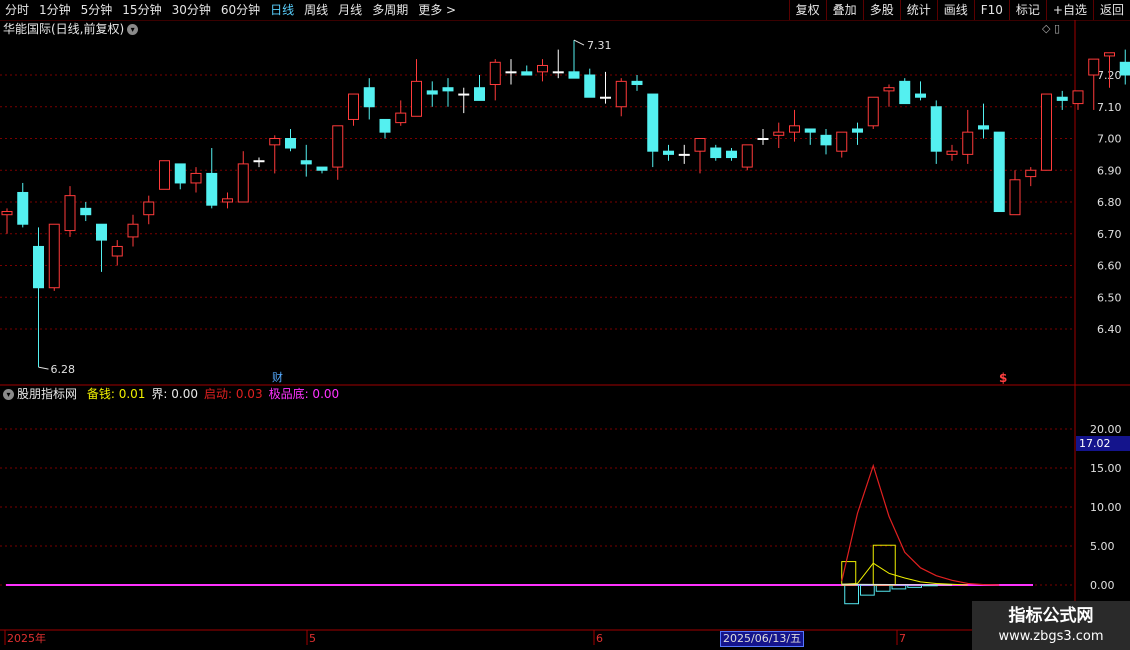  I want to click on indicator-item-2: 启动: 0.03, so click(233, 394).